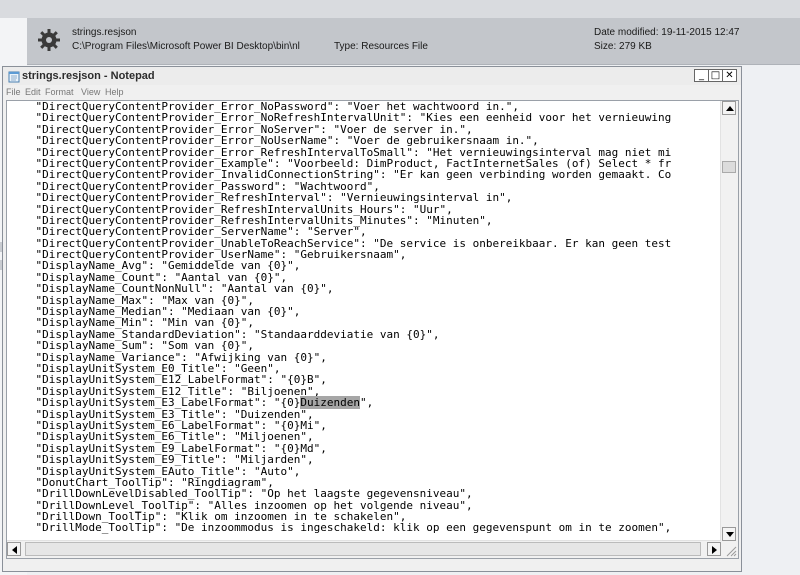 The image size is (800, 575). I want to click on window-controls: _ □ ✕, so click(715, 76).